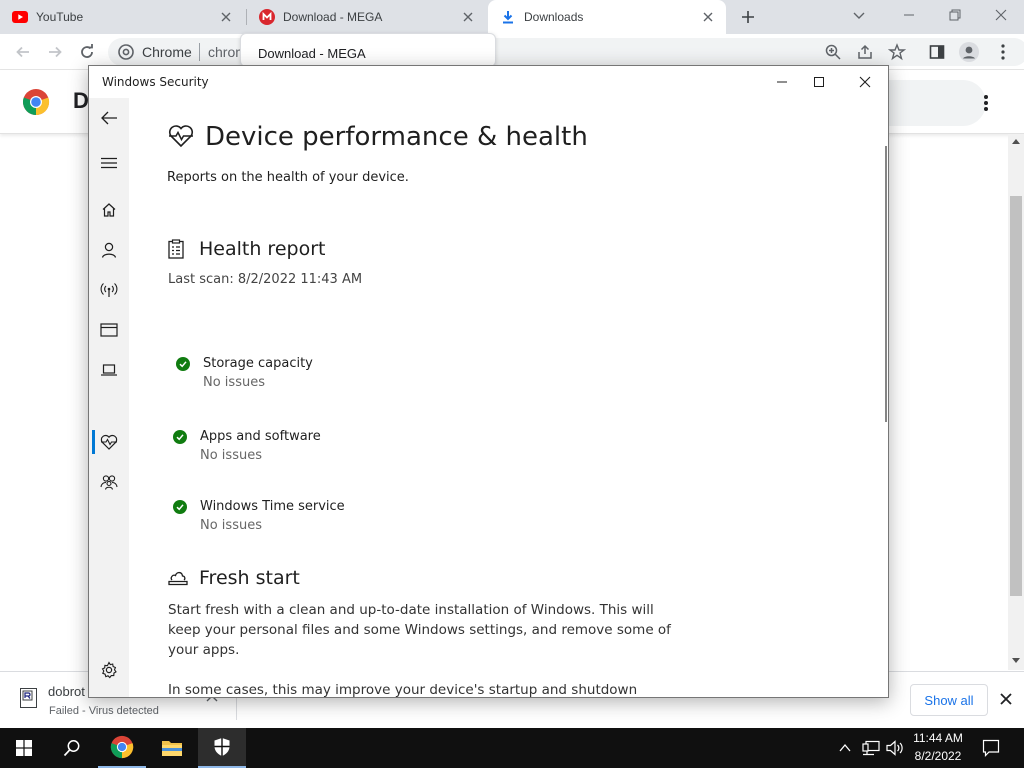 Image resolution: width=1024 pixels, height=768 pixels. What do you see at coordinates (969, 52) in the screenshot?
I see `profile-avatar-icon` at bounding box center [969, 52].